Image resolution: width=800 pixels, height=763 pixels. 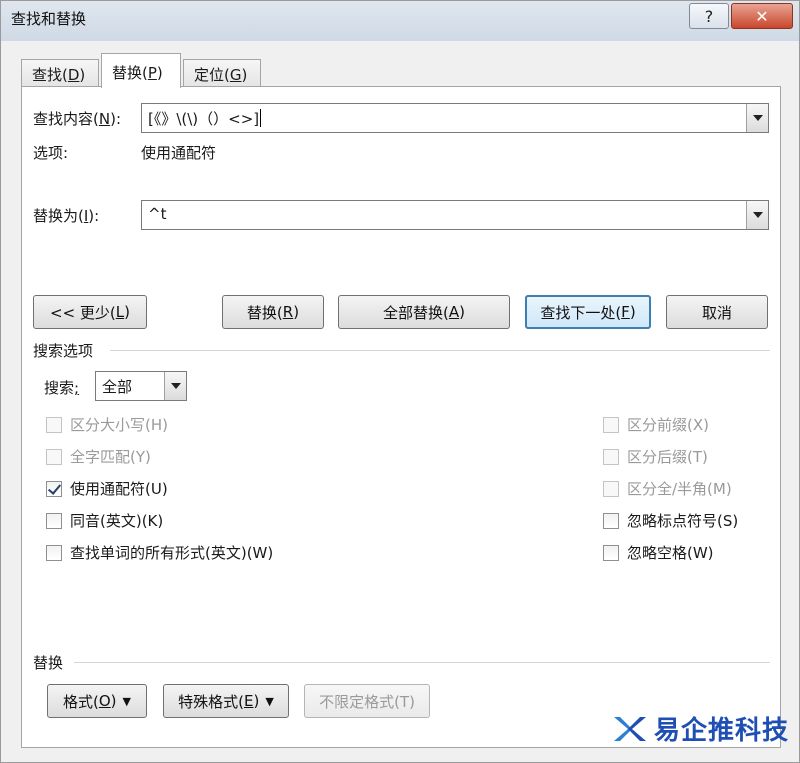 I want to click on replace-with-combo: ^t, so click(x=455, y=215).